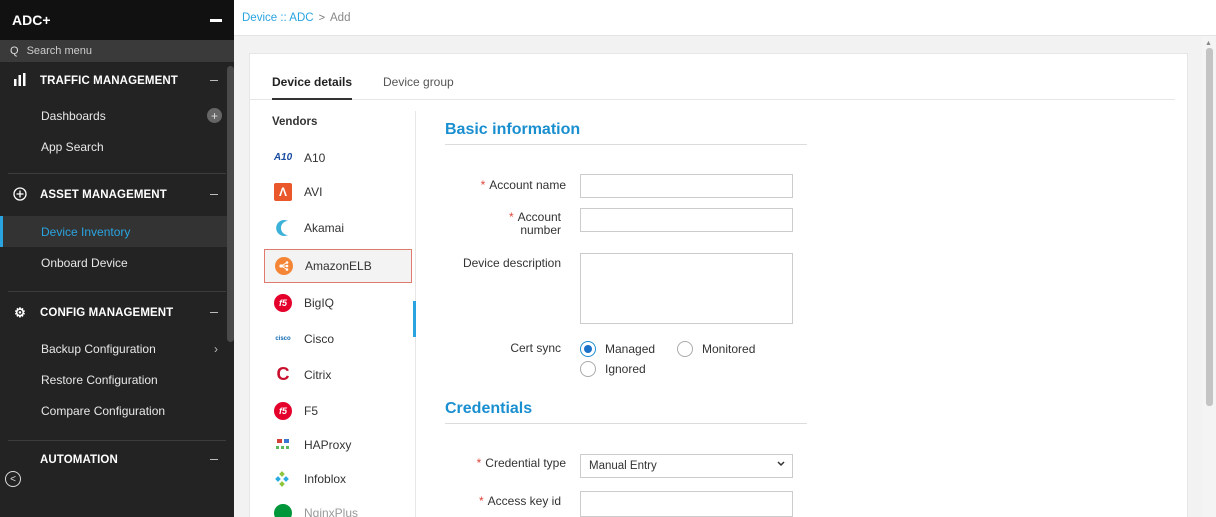  Describe the element at coordinates (283, 191) in the screenshot. I see `avi-logo-icon: Λ` at that location.